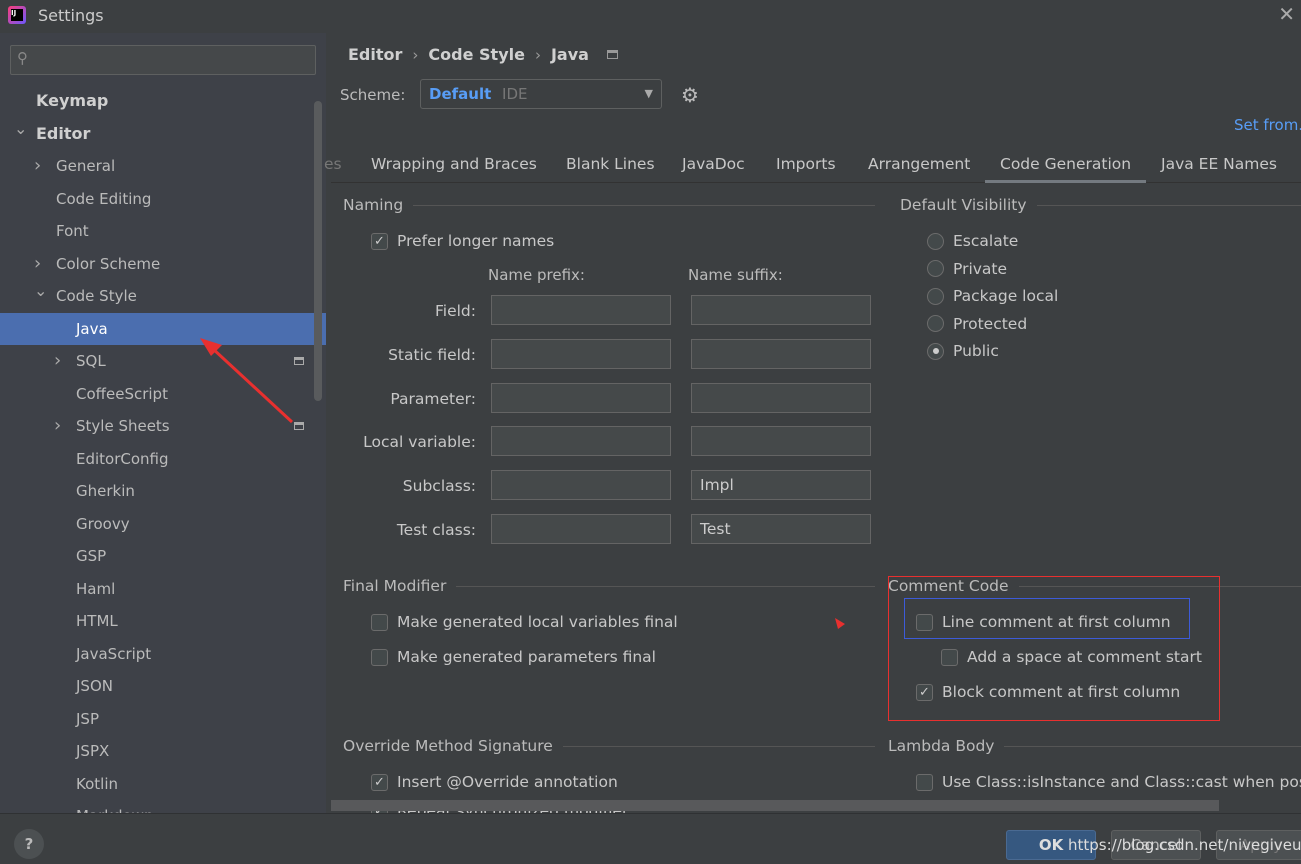 The width and height of the screenshot is (1301, 864). Describe the element at coordinates (1047, 618) in the screenshot. I see `highlight-blue-box` at that location.